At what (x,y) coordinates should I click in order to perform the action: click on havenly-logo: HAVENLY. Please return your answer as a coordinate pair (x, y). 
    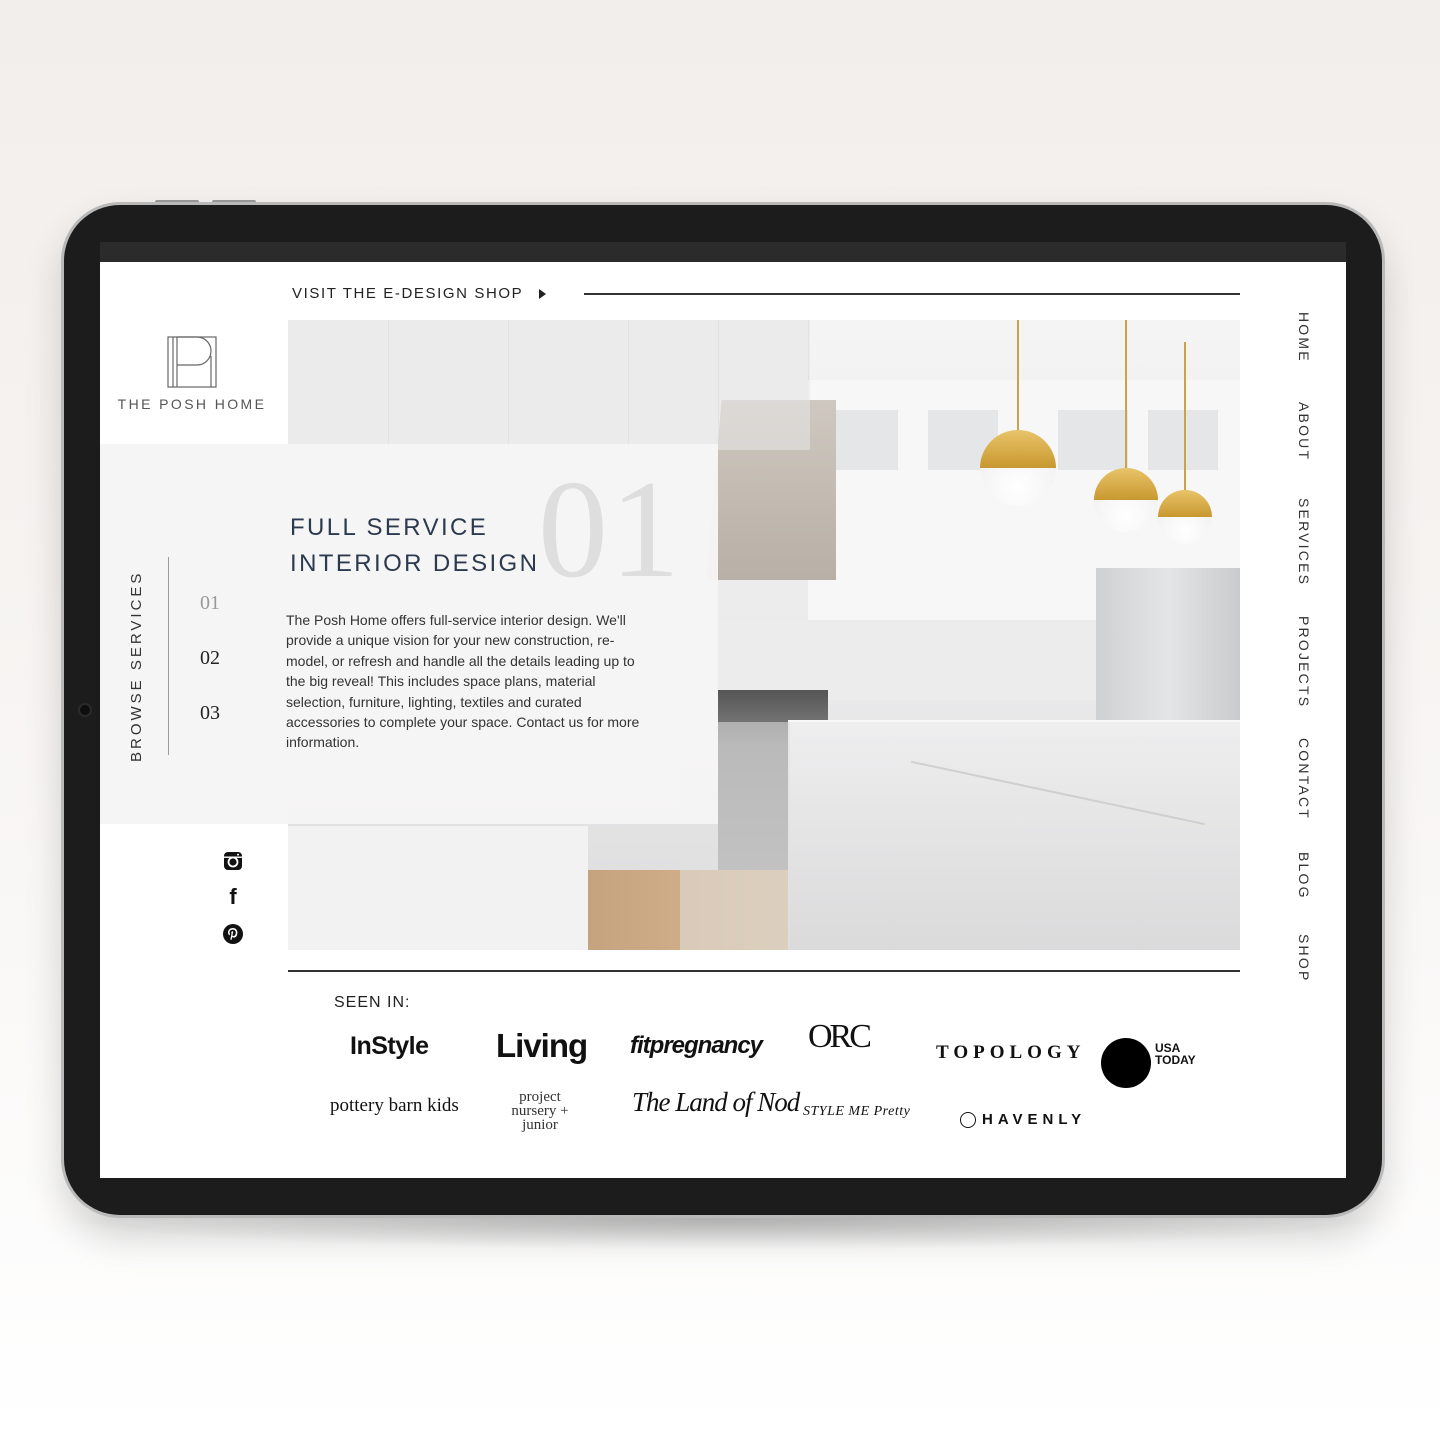
    Looking at the image, I should click on (1023, 1119).